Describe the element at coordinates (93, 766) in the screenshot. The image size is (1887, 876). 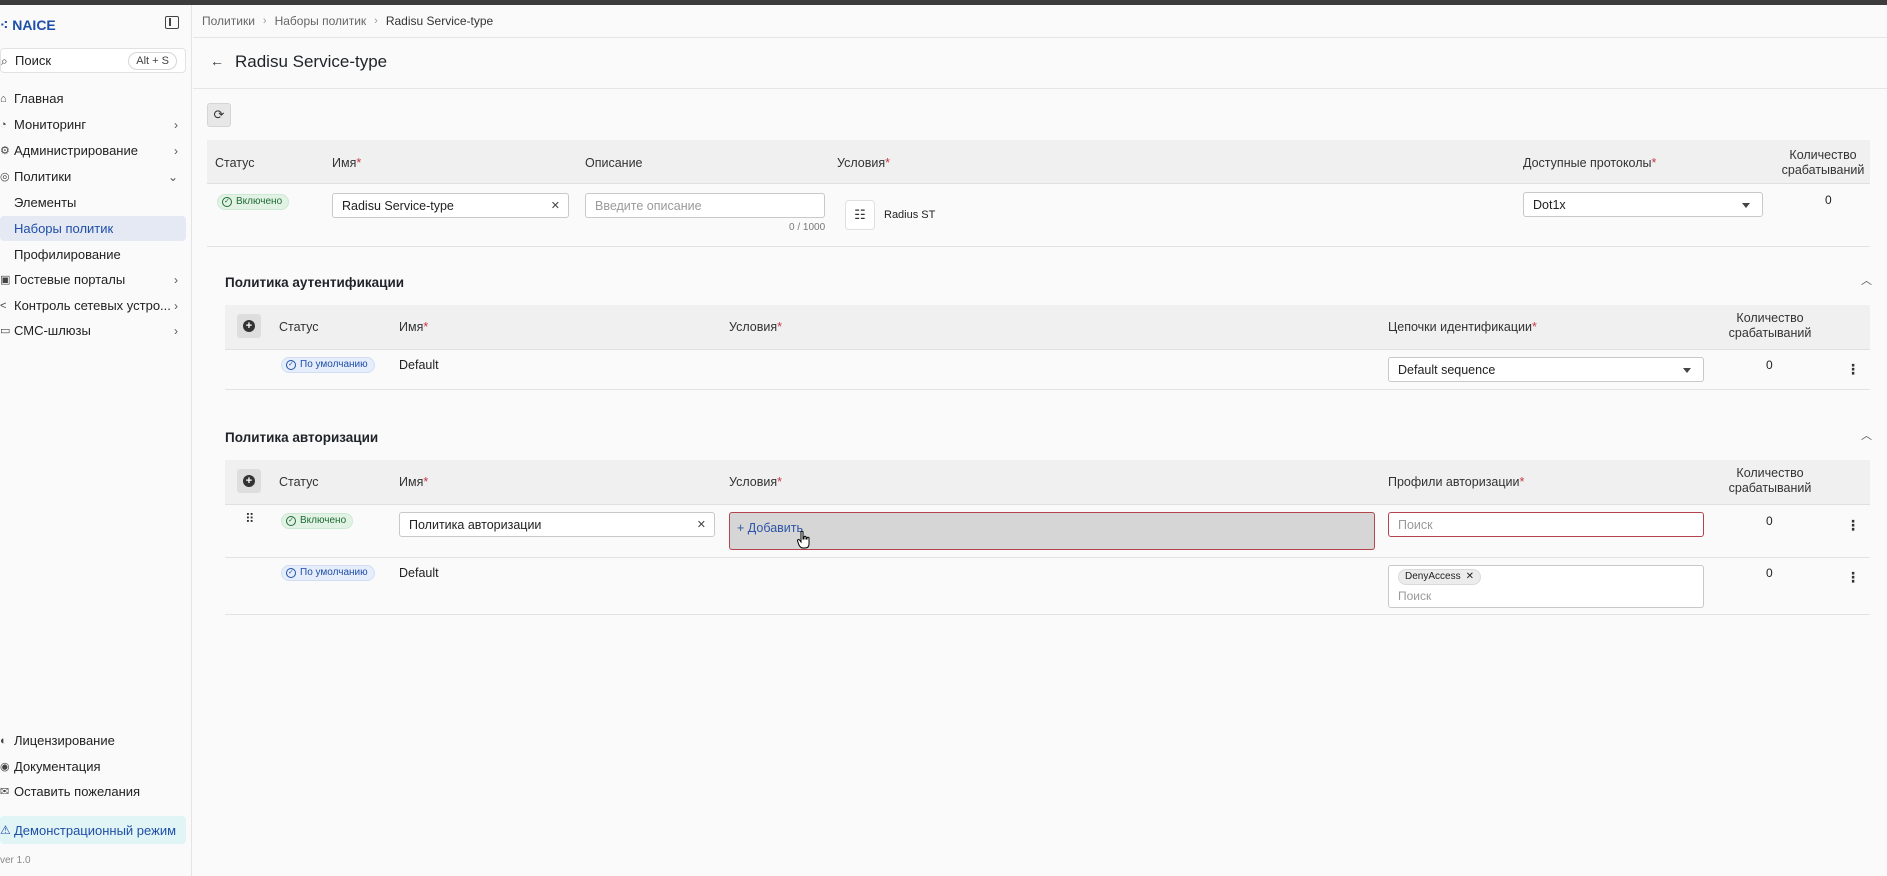
I see `sidebar-item-documentation: ◉ Документация` at that location.